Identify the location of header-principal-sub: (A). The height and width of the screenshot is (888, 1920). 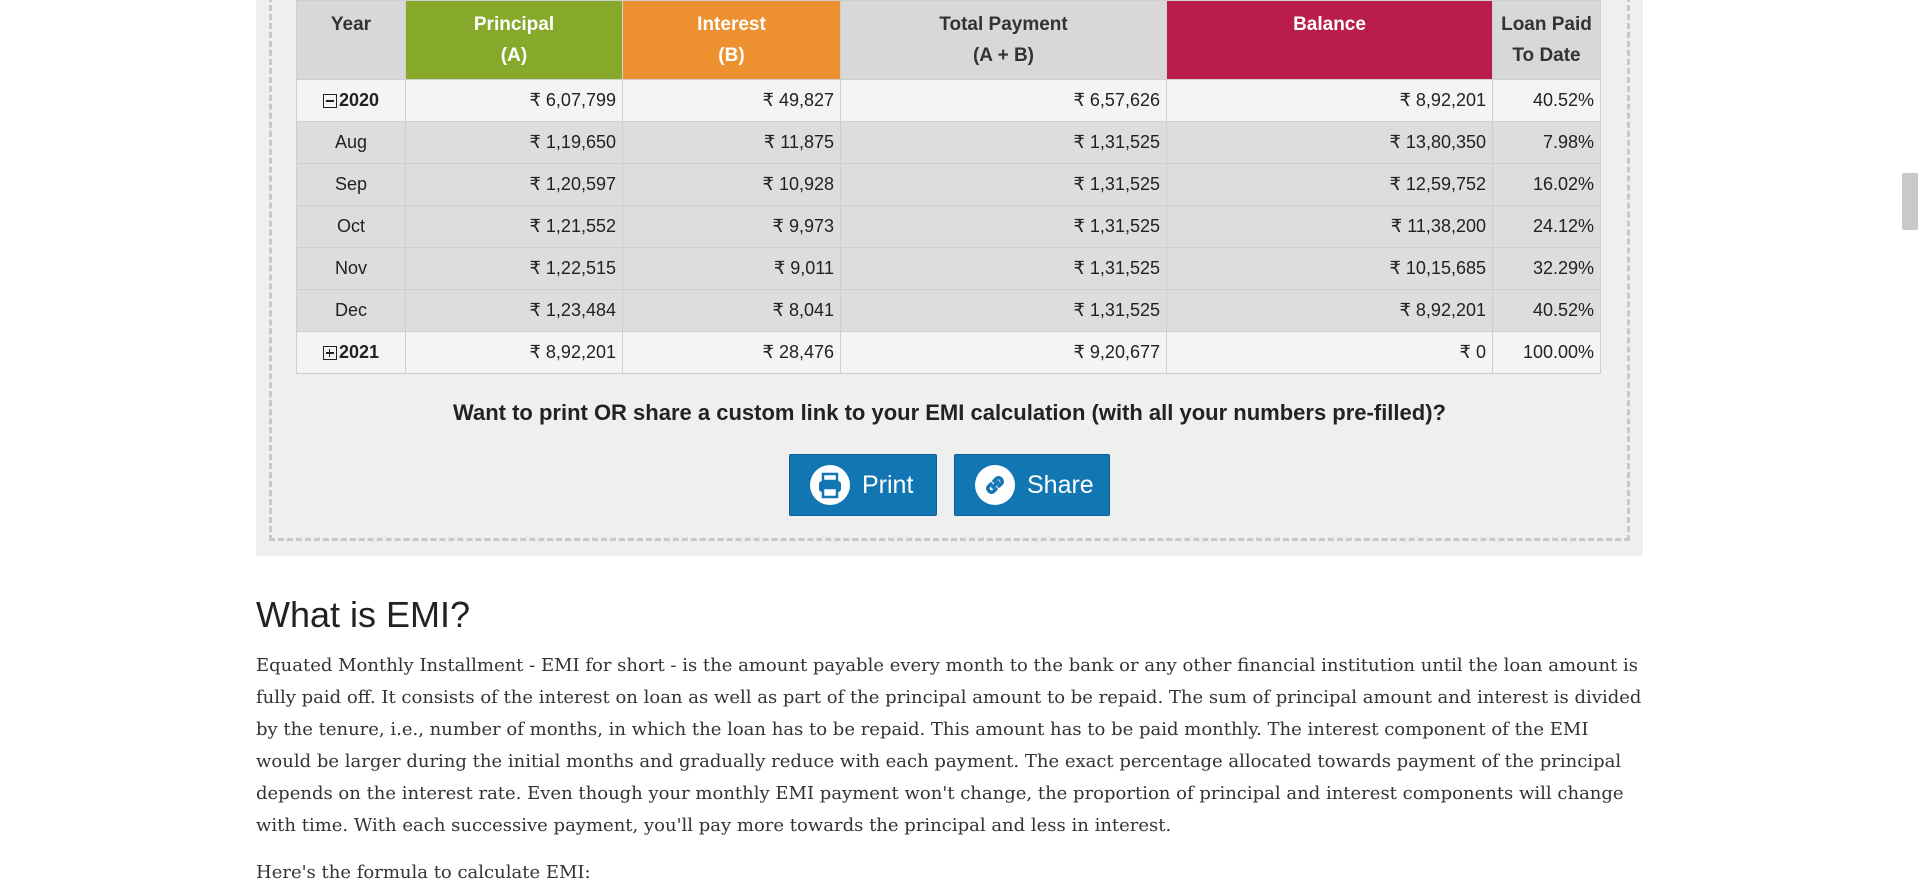
(514, 55).